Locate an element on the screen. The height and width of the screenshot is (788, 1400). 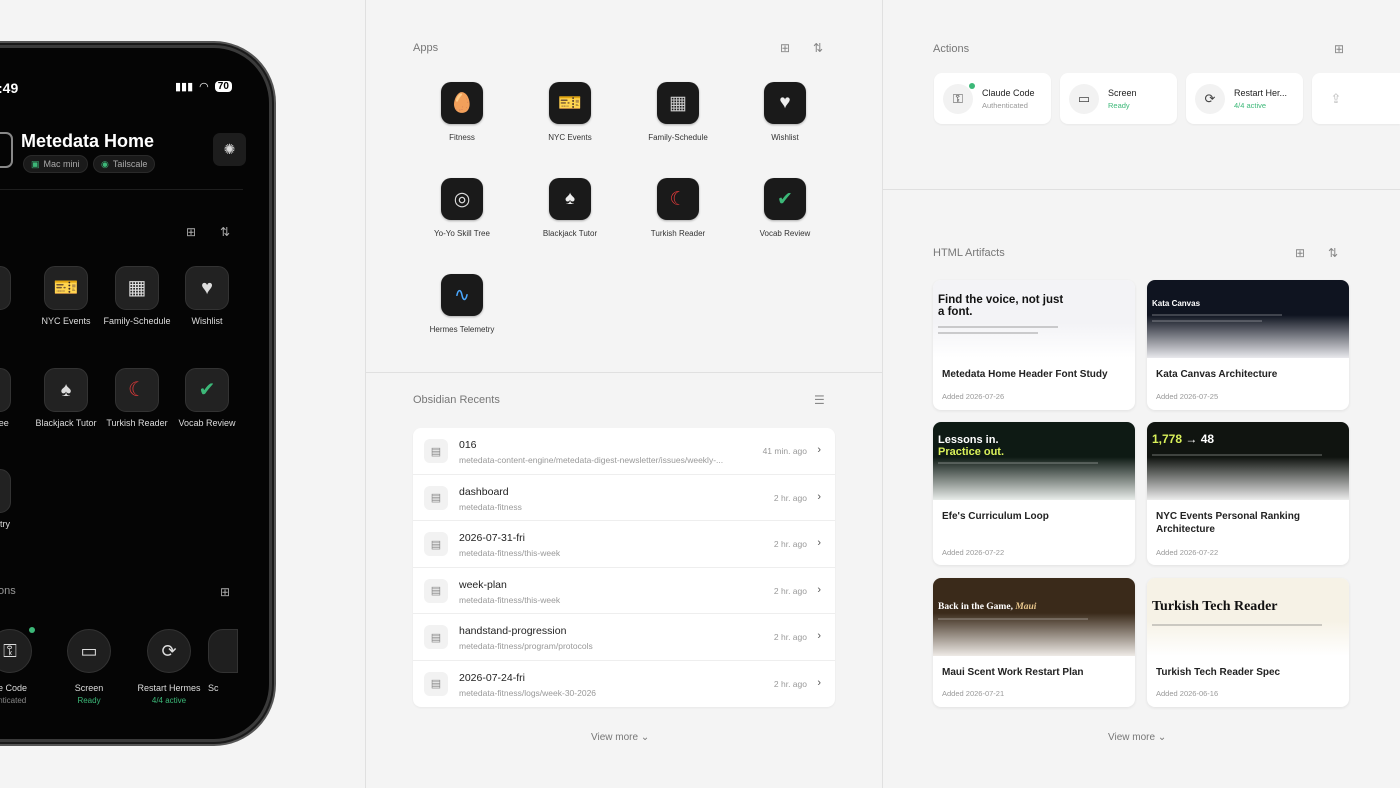
shield-icon: ◉ is located at coordinates (105, 163).